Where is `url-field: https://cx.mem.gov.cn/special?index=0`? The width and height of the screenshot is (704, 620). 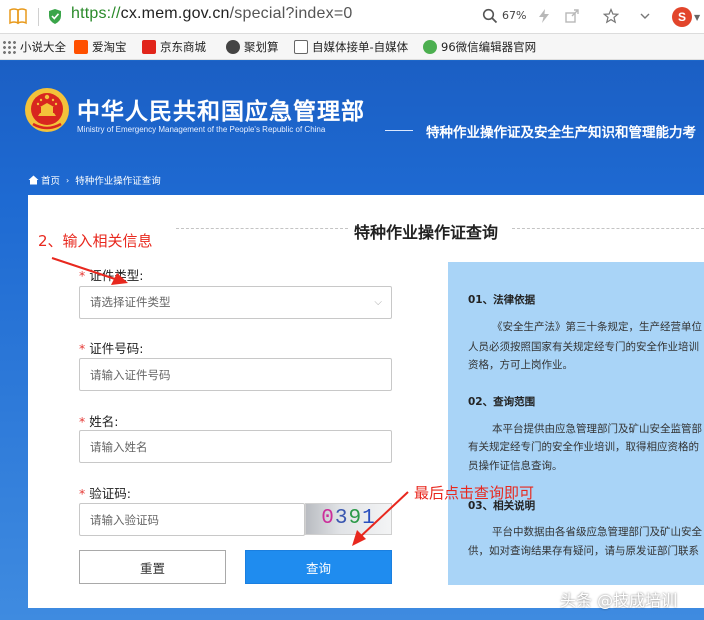 url-field: https://cx.mem.gov.cn/special?index=0 is located at coordinates (211, 14).